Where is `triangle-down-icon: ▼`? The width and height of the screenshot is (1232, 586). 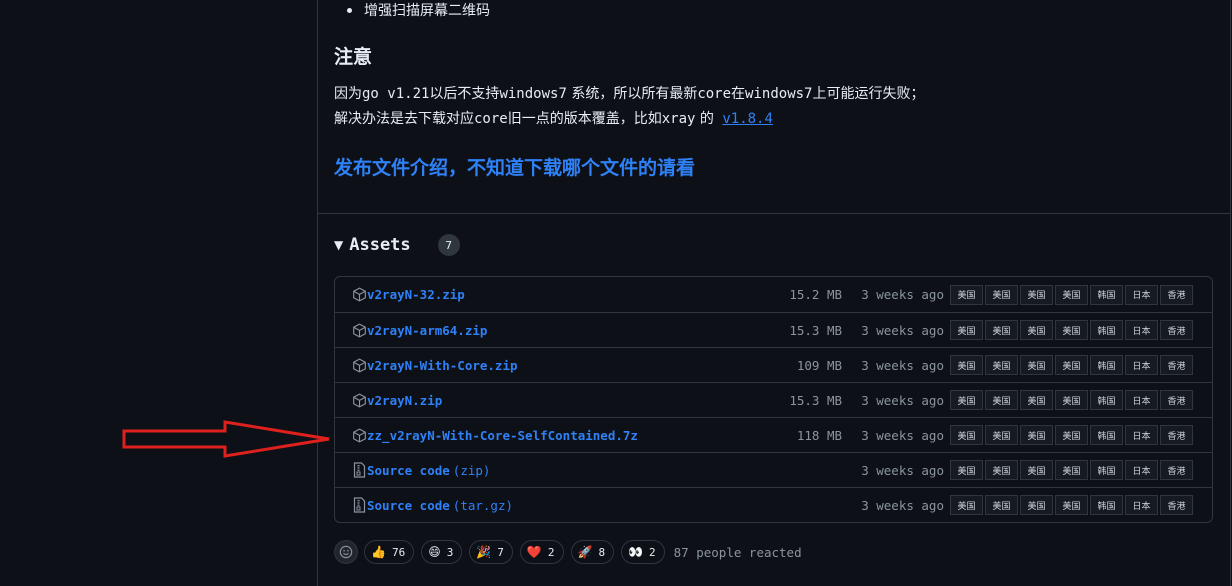 triangle-down-icon: ▼ is located at coordinates (339, 245).